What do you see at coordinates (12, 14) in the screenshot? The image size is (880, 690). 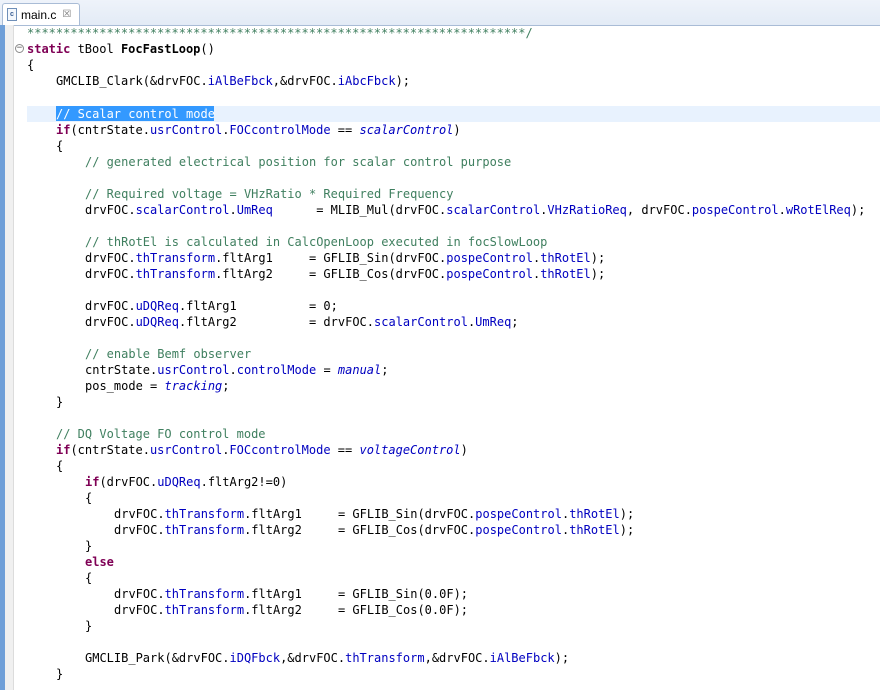 I see `c-source-file-icon: c` at bounding box center [12, 14].